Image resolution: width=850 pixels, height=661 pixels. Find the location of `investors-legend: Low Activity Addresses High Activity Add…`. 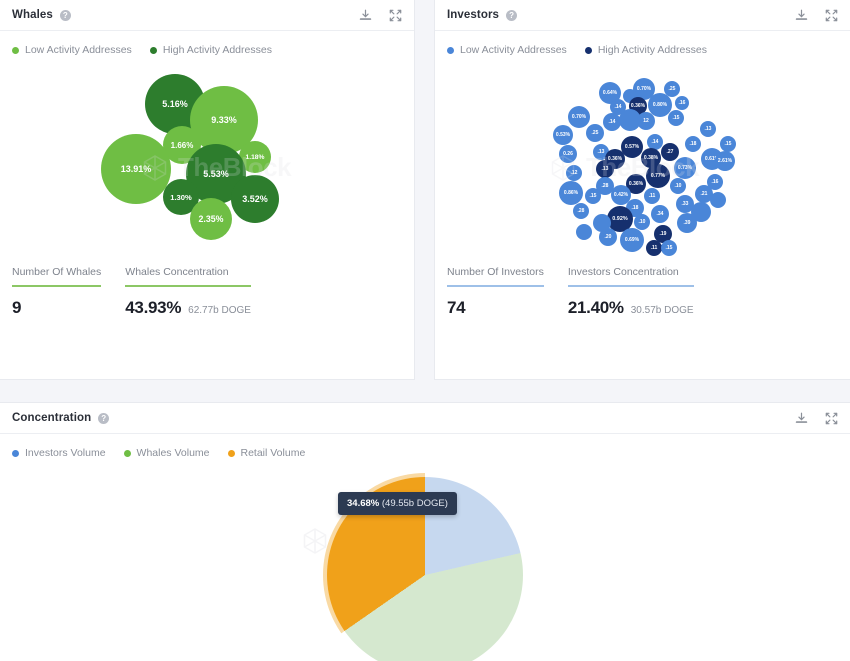

investors-legend: Low Activity Addresses High Activity Add… is located at coordinates (642, 43).